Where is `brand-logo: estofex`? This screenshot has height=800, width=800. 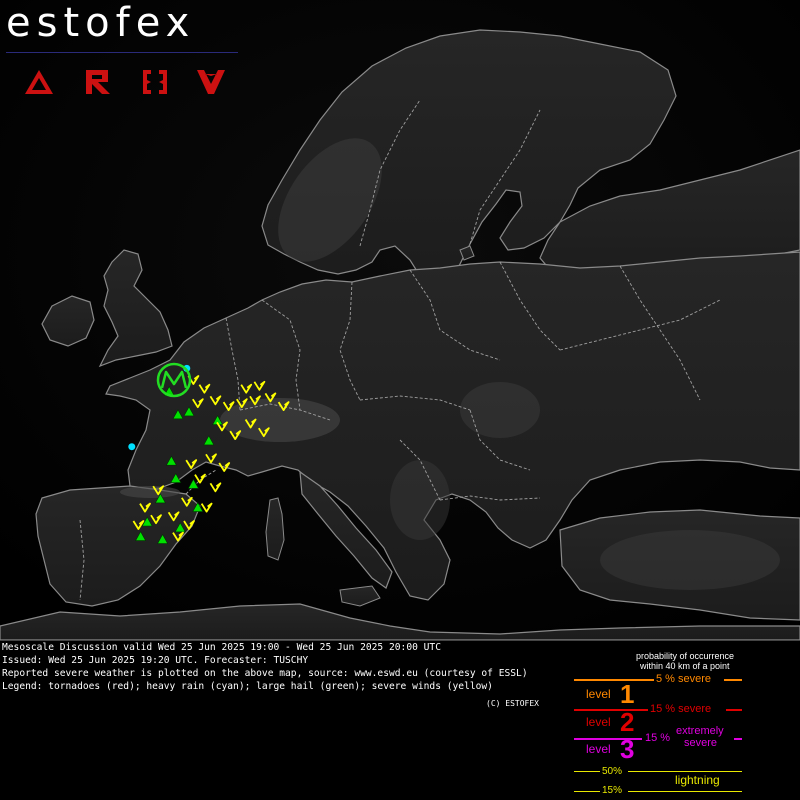 brand-logo: estofex is located at coordinates (100, 23).